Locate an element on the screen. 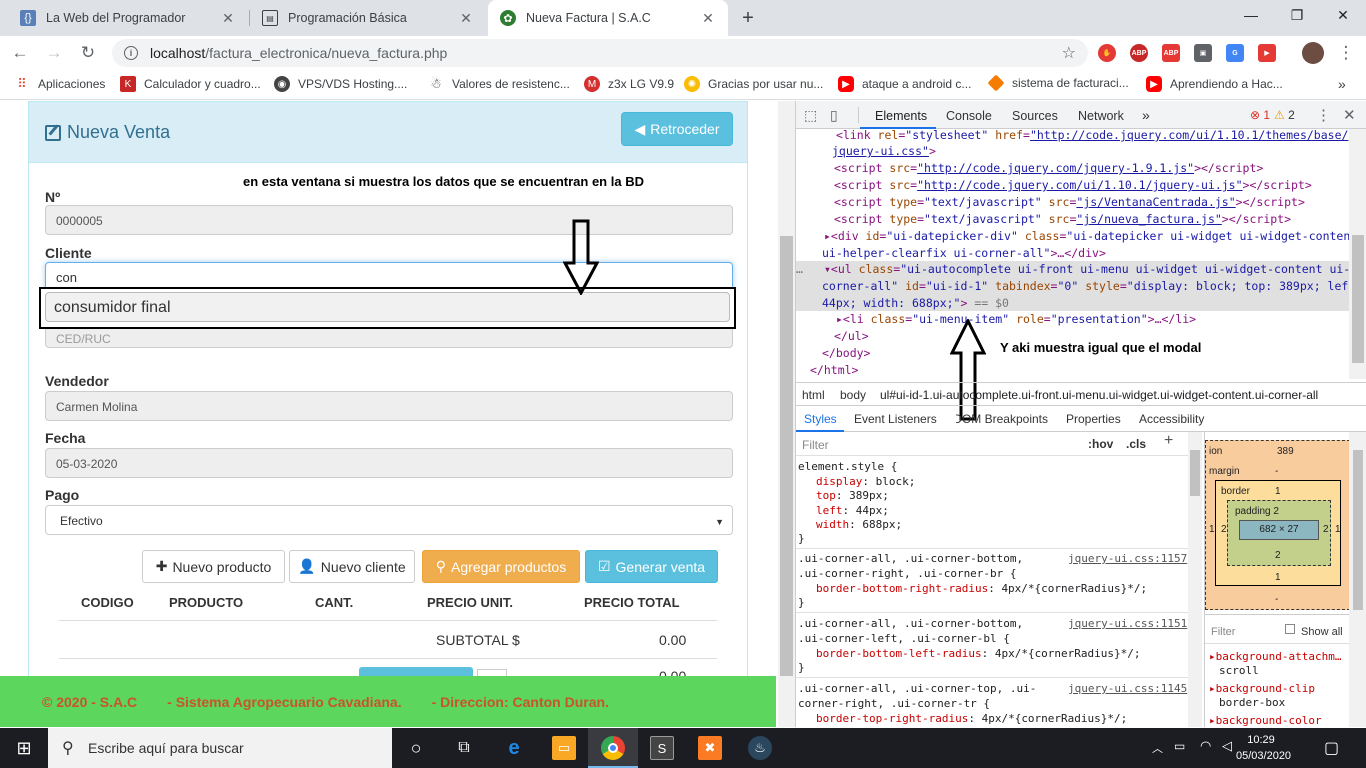 This screenshot has height=768, width=1366. reload-icon: ↻ is located at coordinates (88, 53).